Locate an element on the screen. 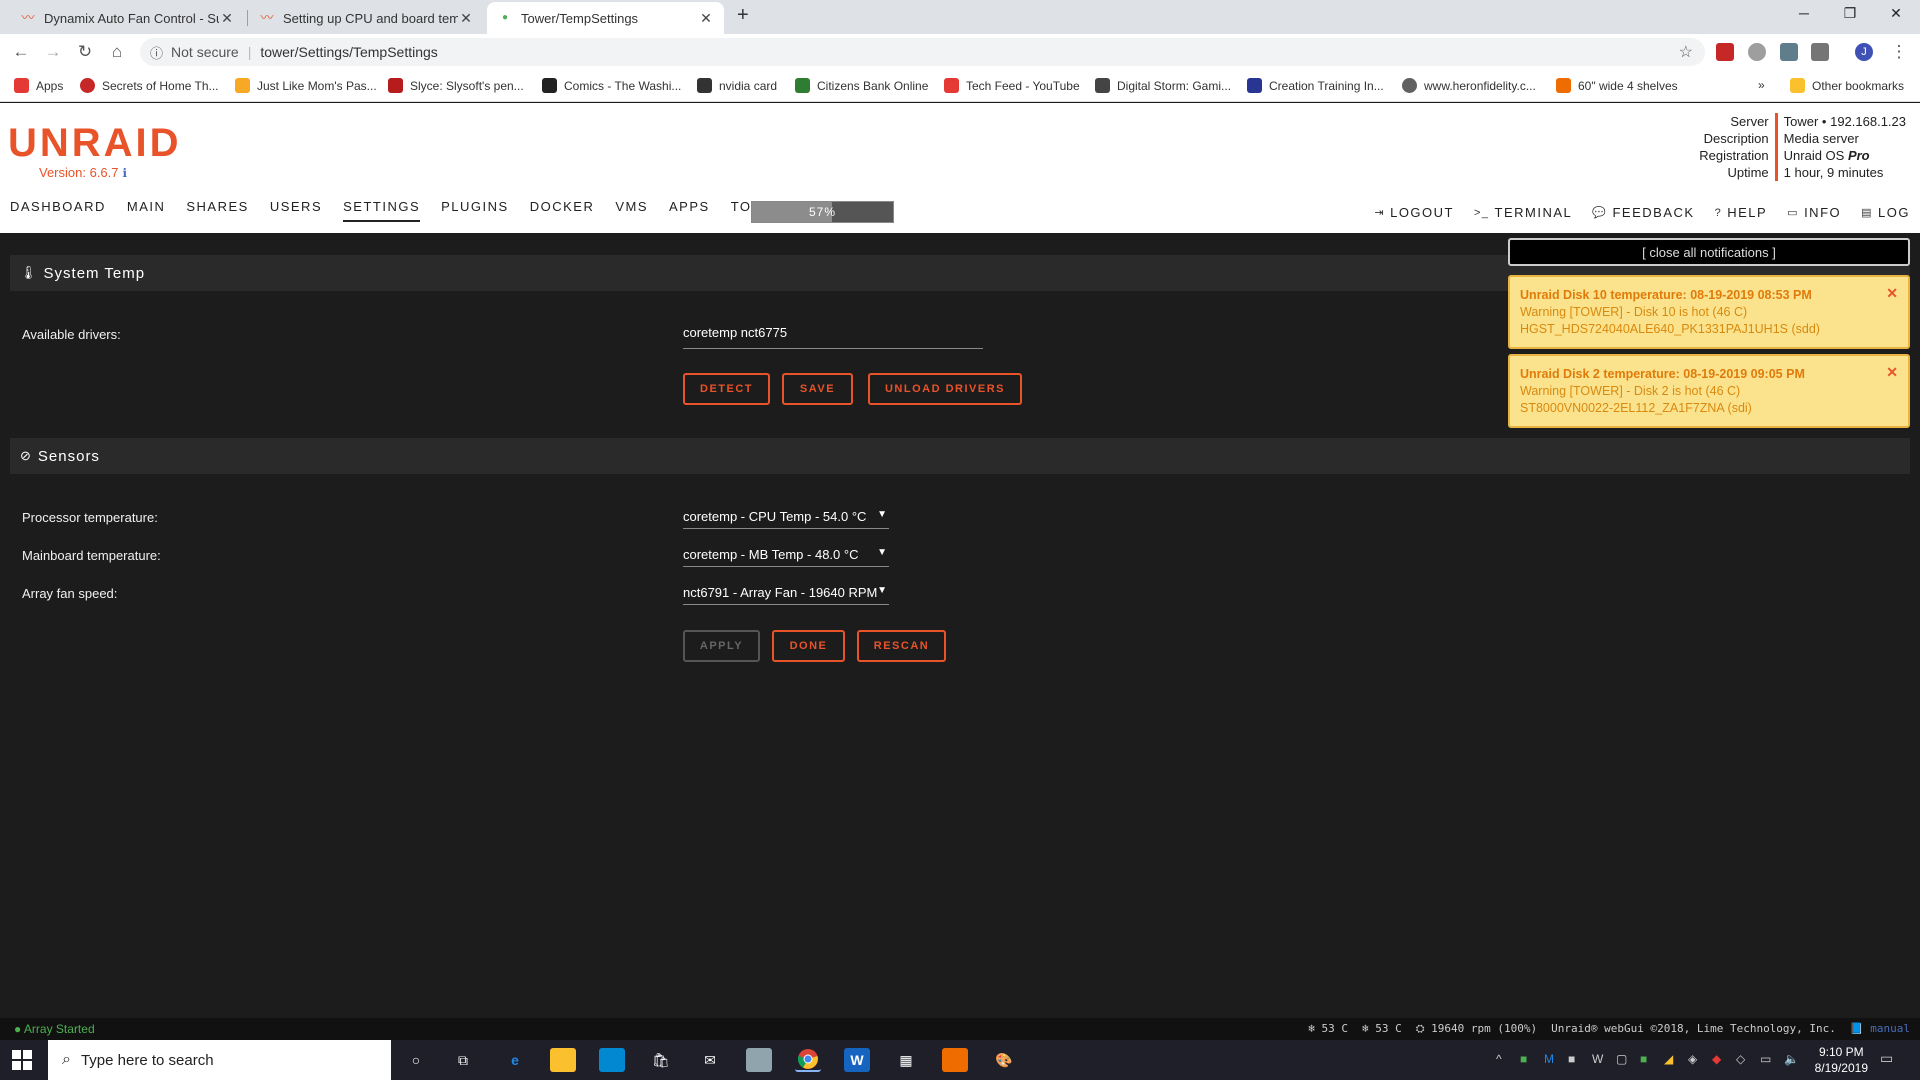 The image size is (1920, 1080). logout-link: ⇥ LOGOUT is located at coordinates (1414, 212).